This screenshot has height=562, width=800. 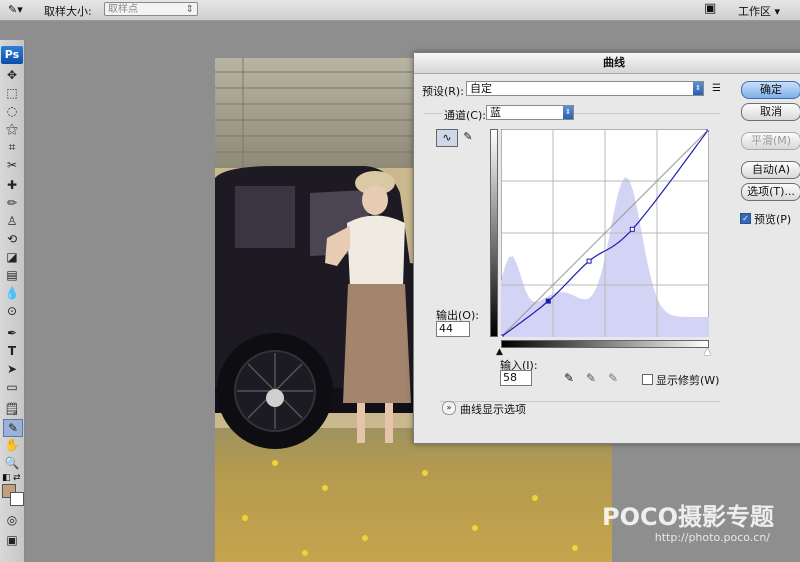 I want to click on magic-wand-tool-icon: ⚝, so click(x=12, y=129).